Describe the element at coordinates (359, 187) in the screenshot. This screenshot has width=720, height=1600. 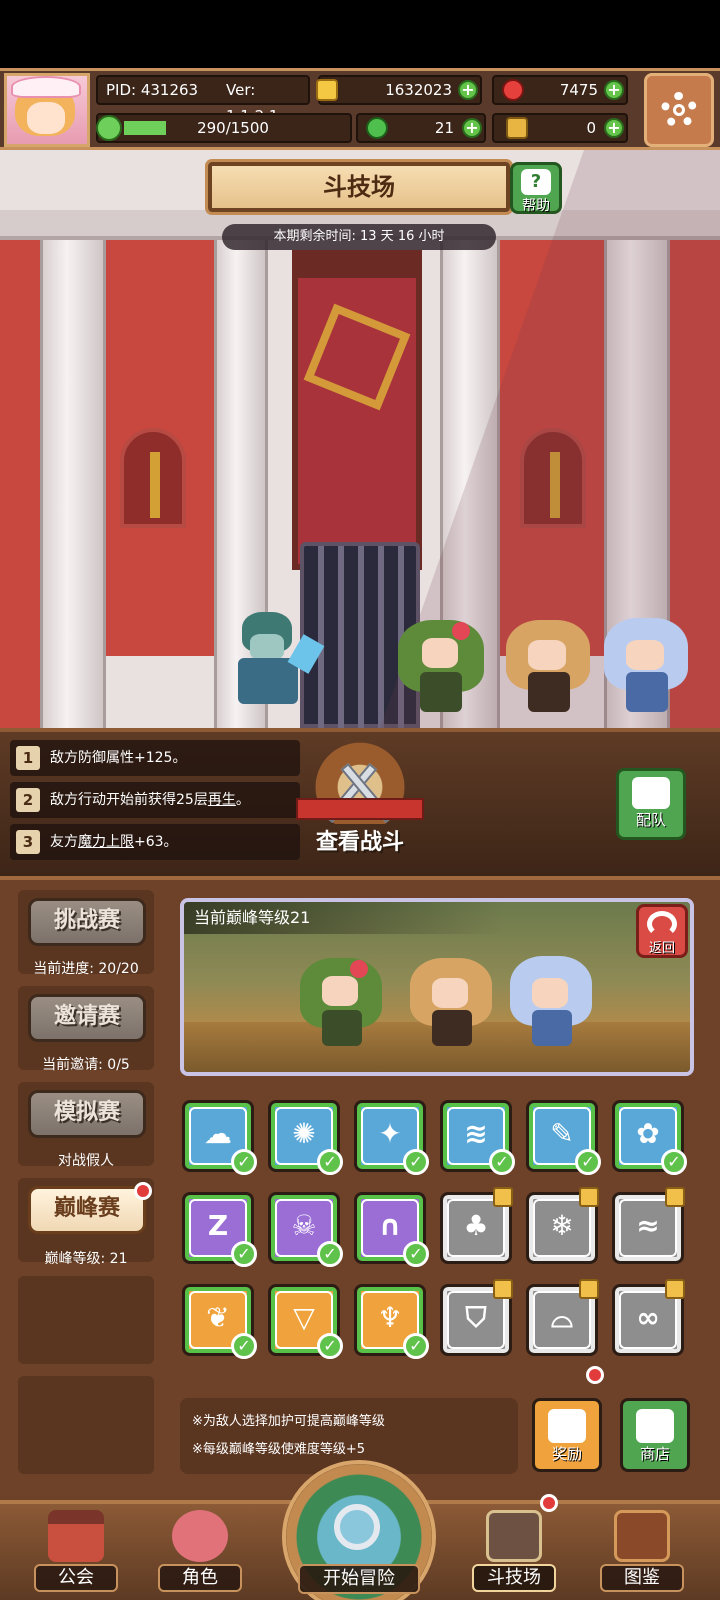
I see `arena-title: 斗技场` at that location.